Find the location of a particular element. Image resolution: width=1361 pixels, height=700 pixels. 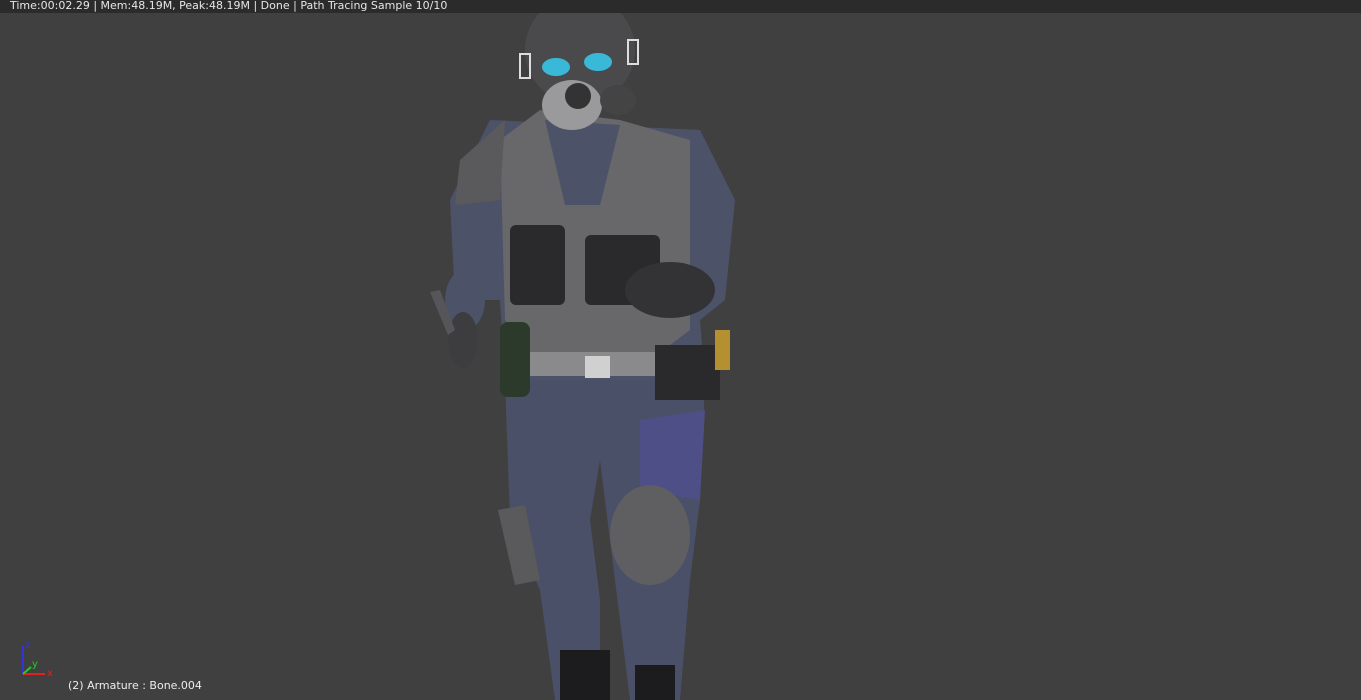

y-axis-line is located at coordinates (27, 670).